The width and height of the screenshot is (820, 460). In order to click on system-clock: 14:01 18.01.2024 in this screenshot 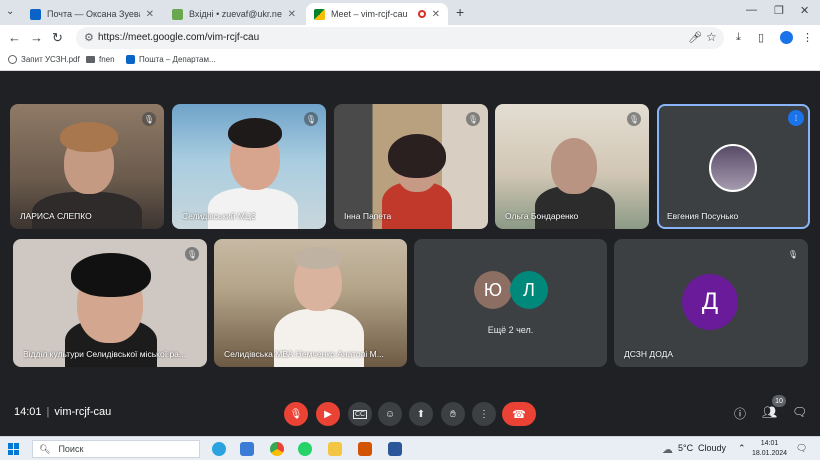, I will do `click(769, 449)`.